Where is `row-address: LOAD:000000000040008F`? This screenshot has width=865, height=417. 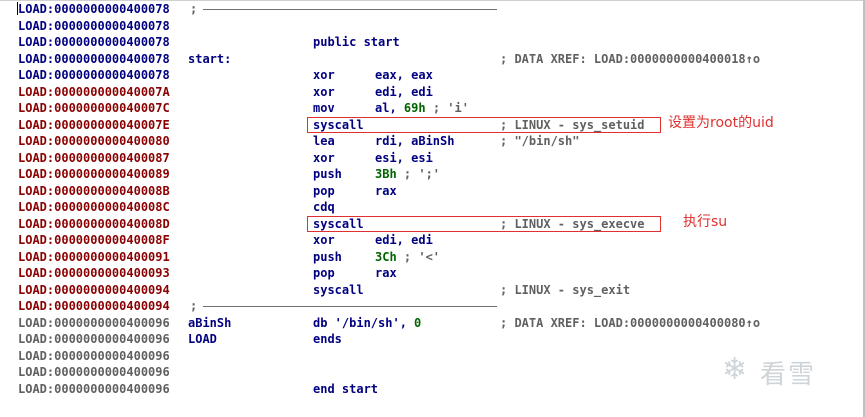
row-address: LOAD:000000000040008F is located at coordinates (94, 240).